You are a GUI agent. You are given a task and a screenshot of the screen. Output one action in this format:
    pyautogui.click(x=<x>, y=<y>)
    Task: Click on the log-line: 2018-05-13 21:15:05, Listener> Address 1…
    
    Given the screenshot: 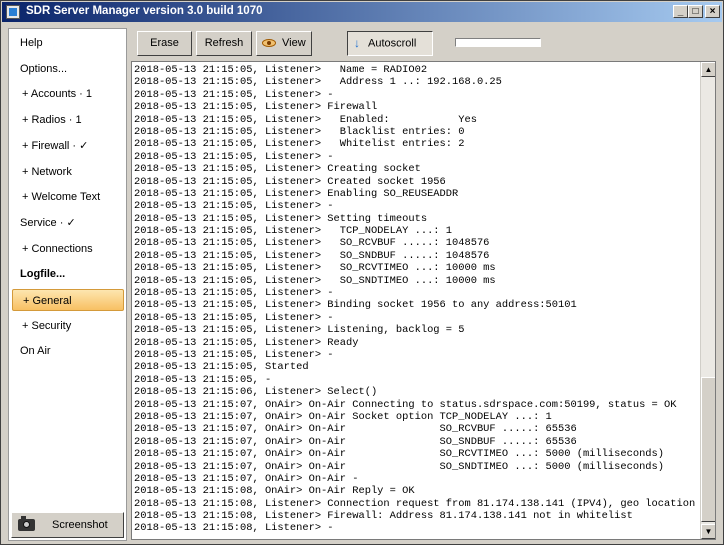 What is the action you would take?
    pyautogui.click(x=318, y=82)
    